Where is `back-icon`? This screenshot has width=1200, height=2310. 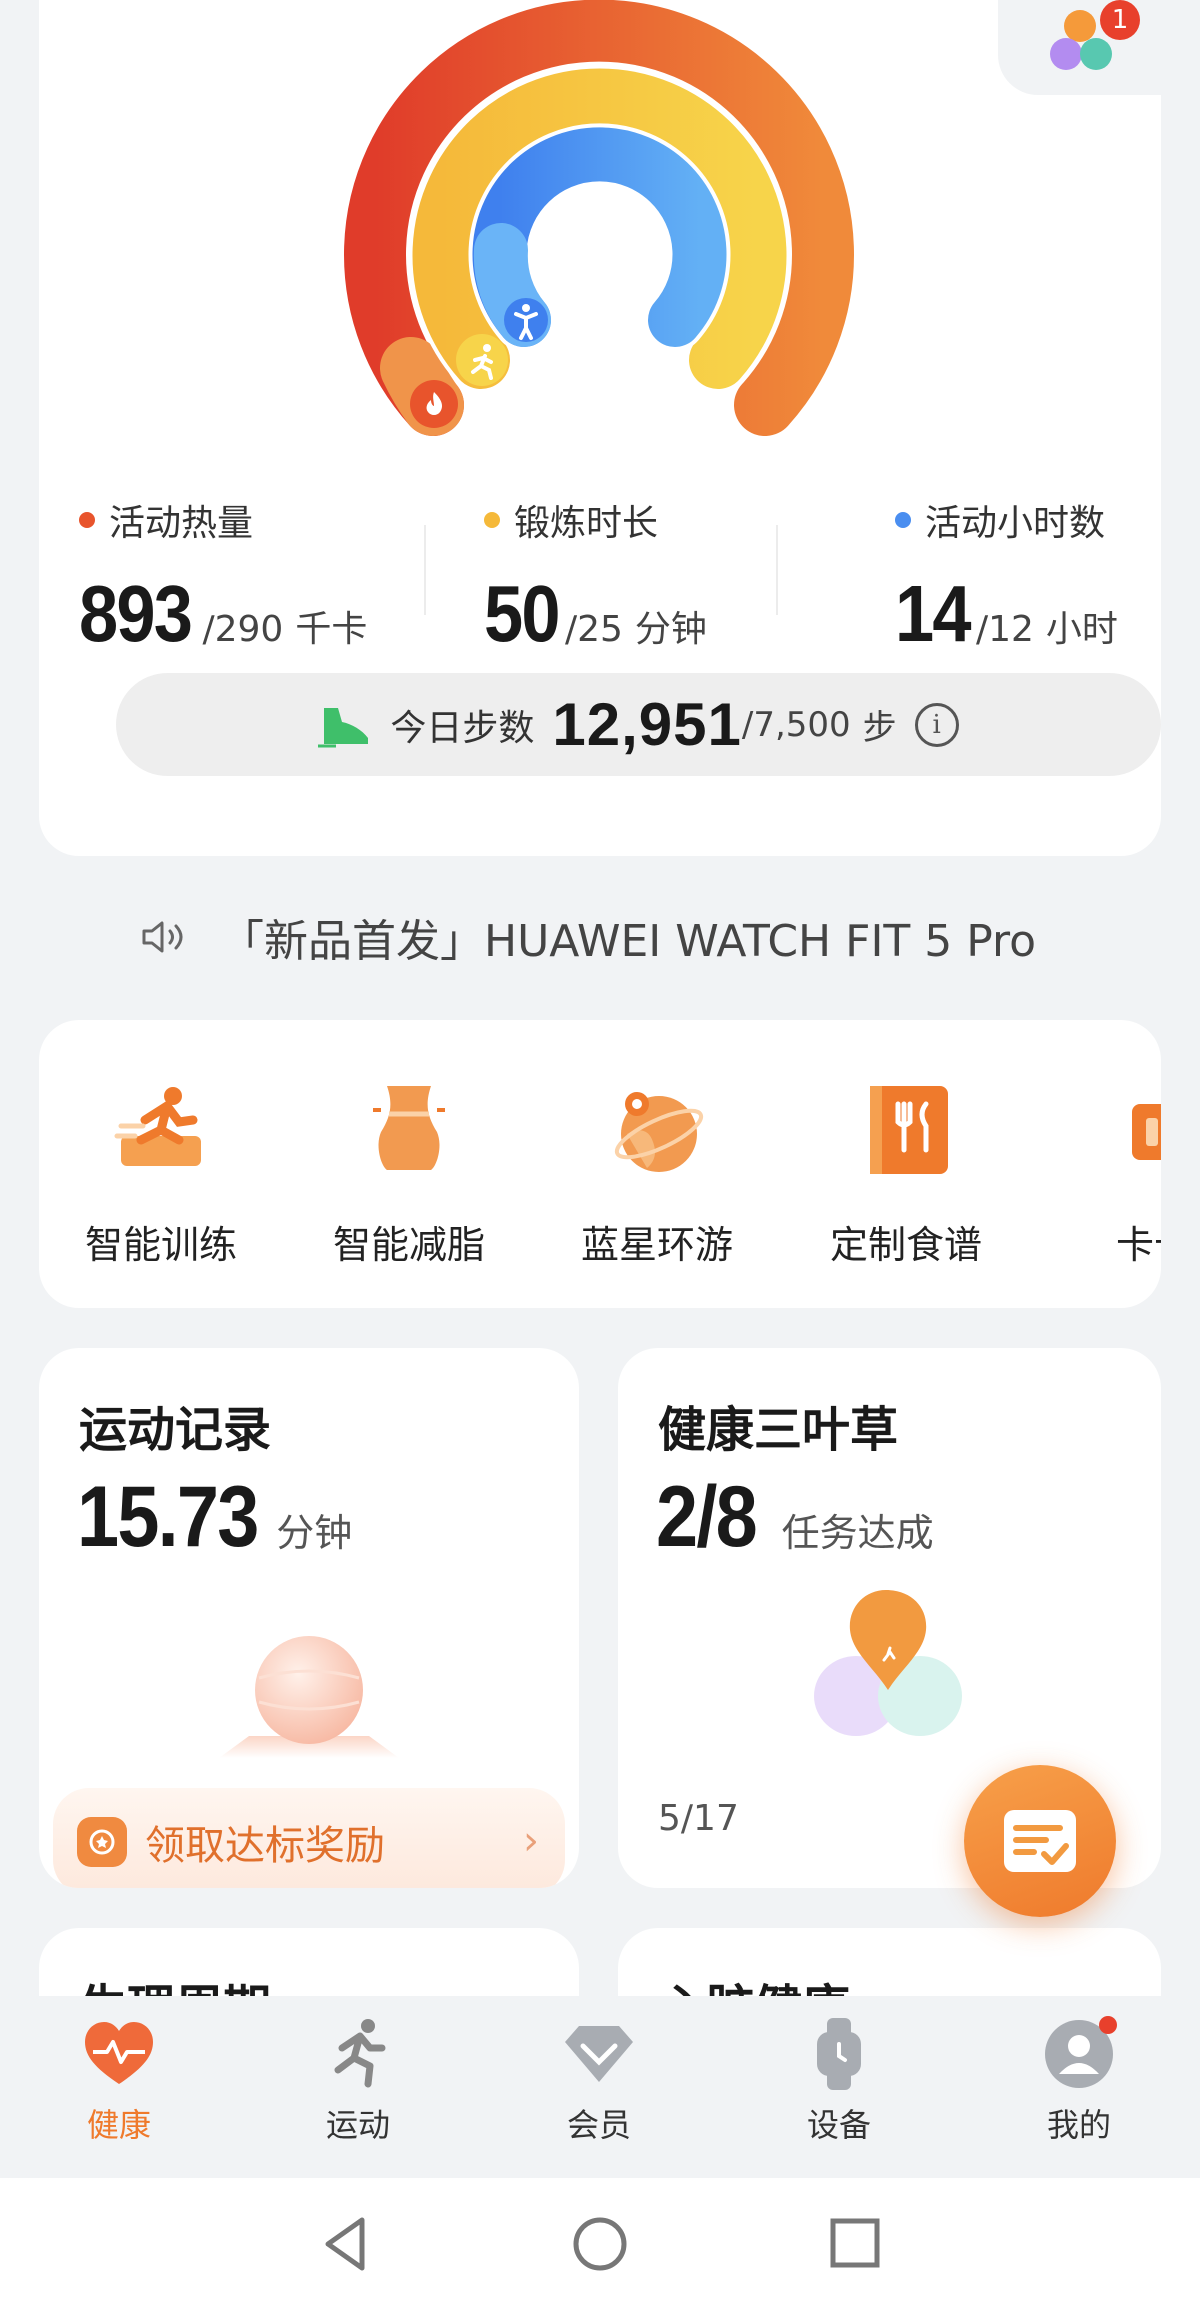 back-icon is located at coordinates (345, 2244).